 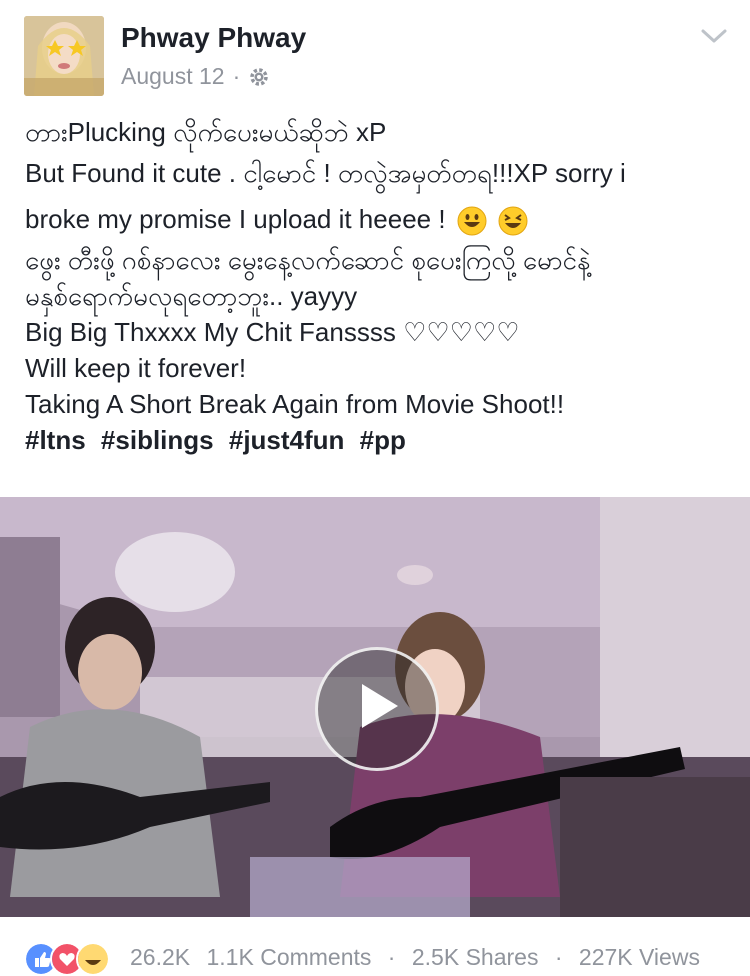 What do you see at coordinates (639, 957) in the screenshot?
I see `views-count: 227K Views` at bounding box center [639, 957].